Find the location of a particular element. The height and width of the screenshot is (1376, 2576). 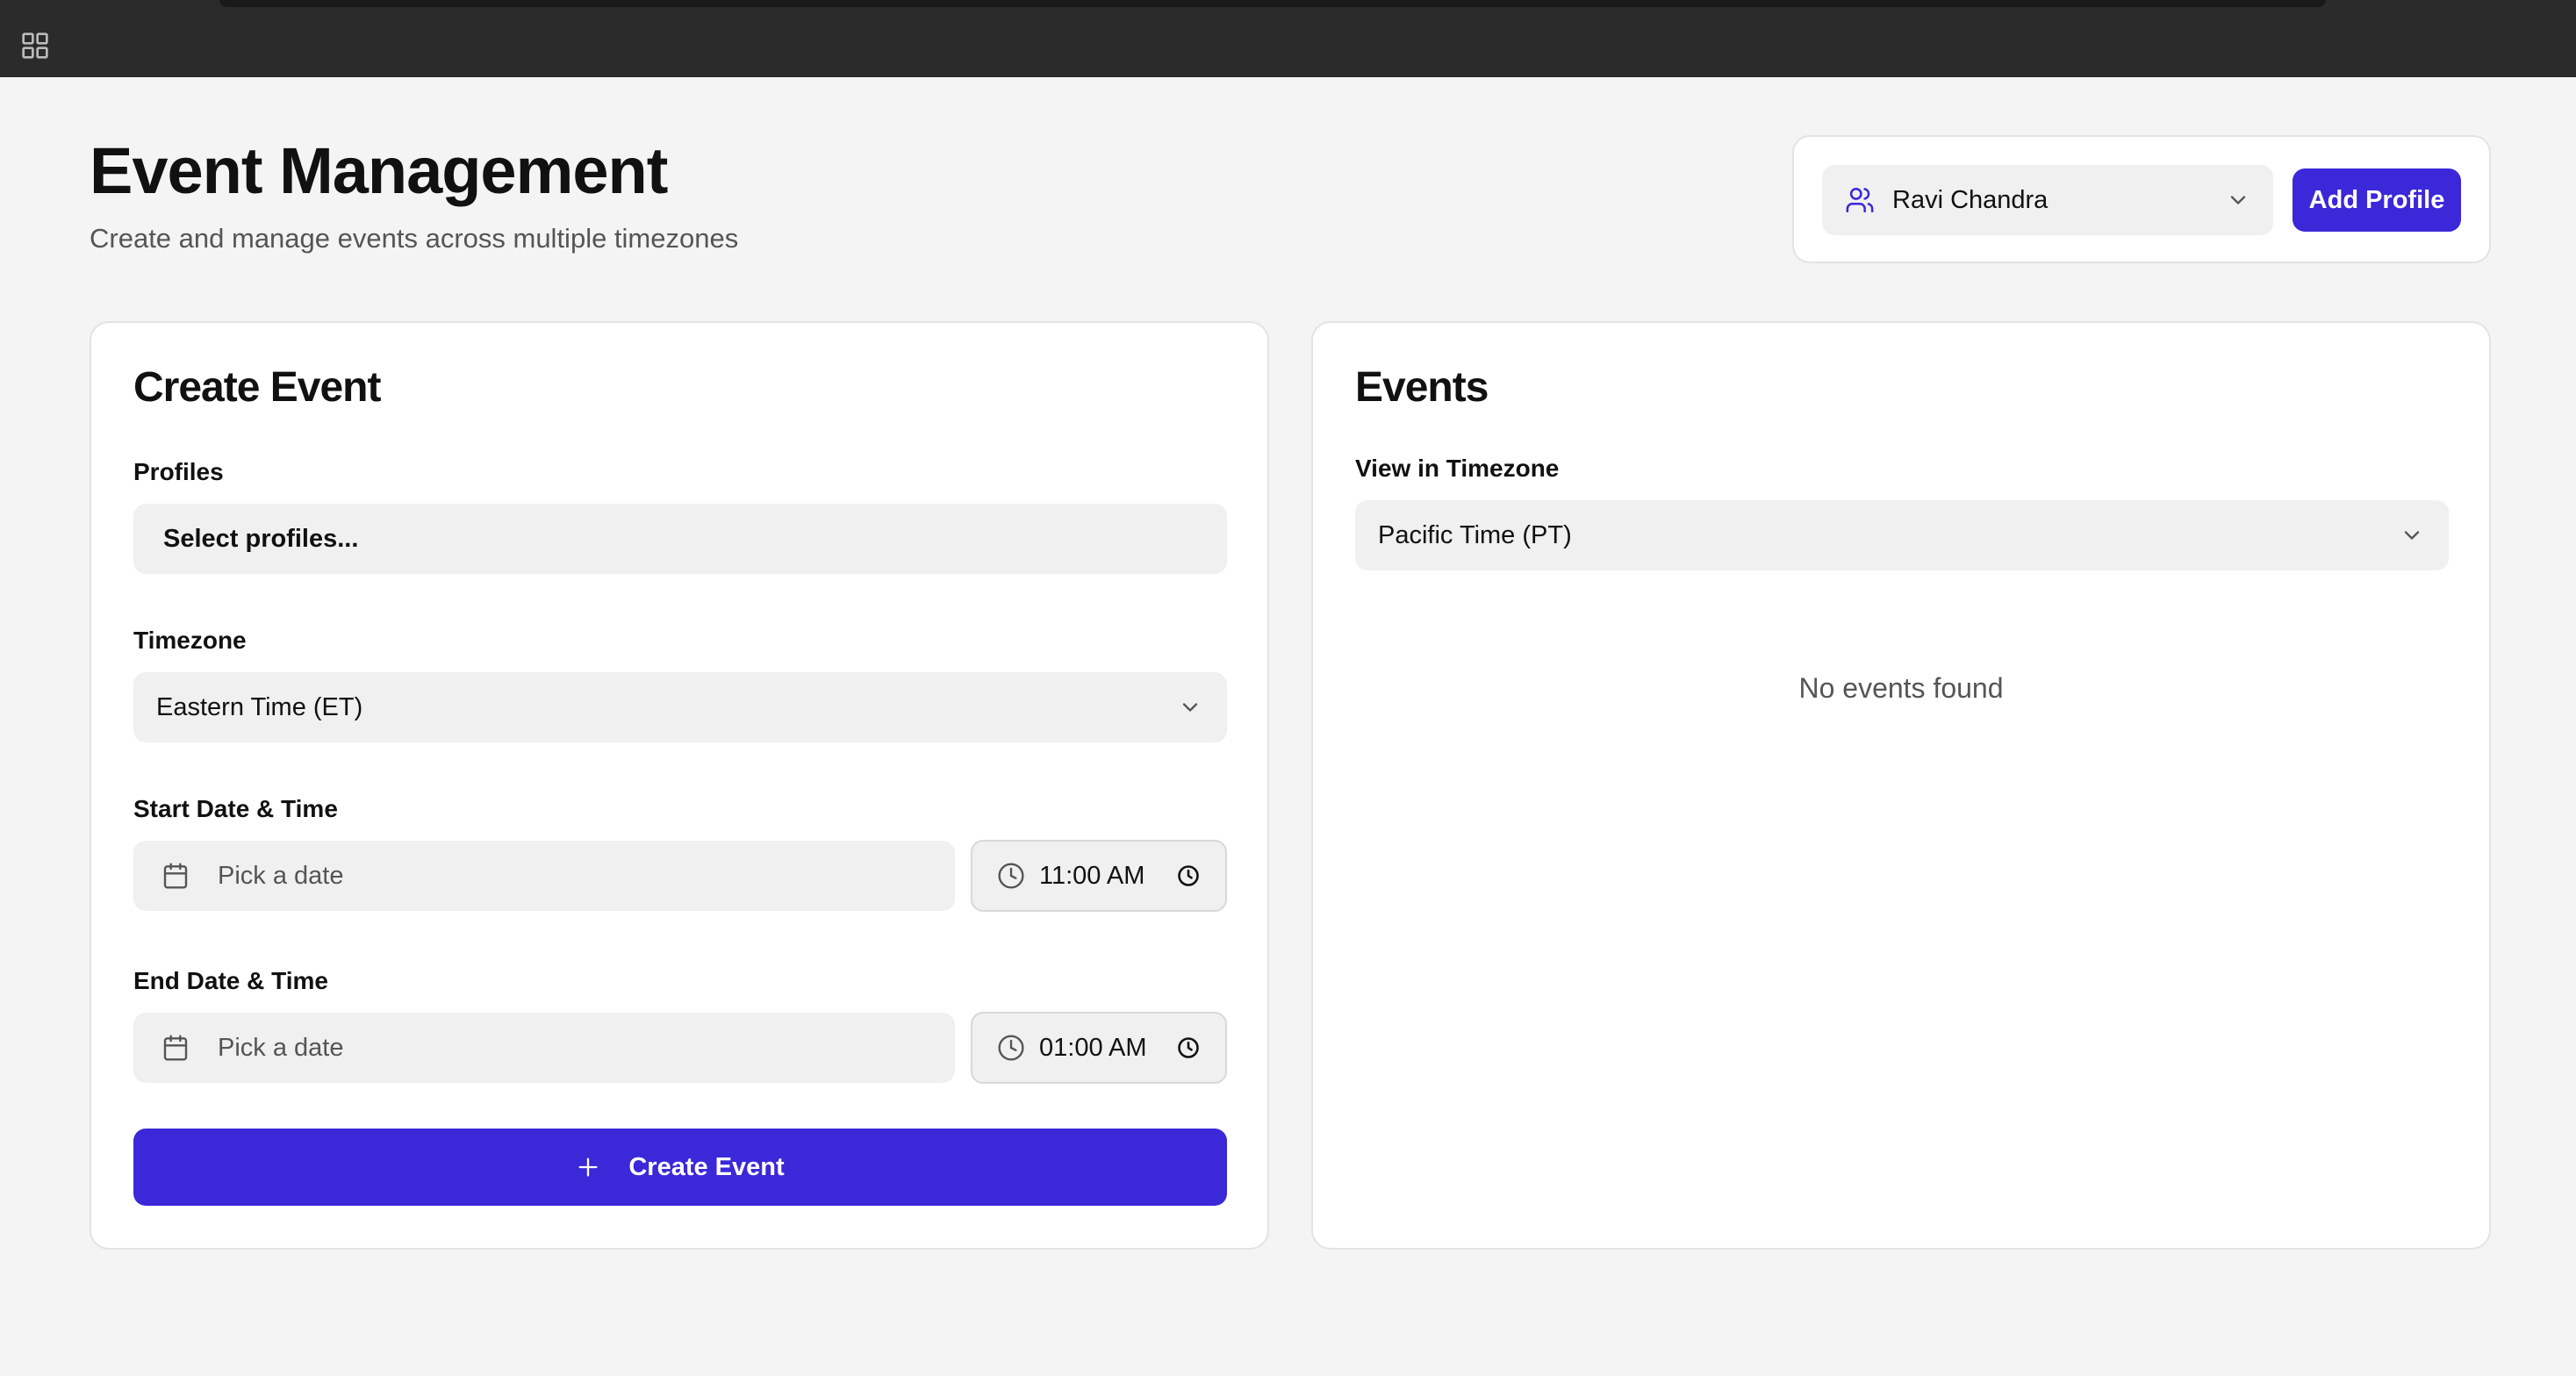

profiles-label: Profiles is located at coordinates (178, 471).